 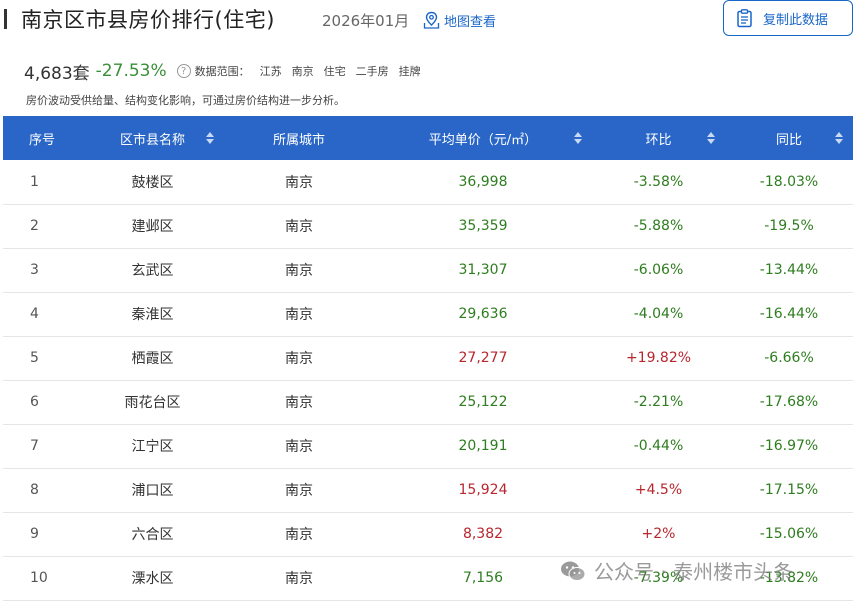 What do you see at coordinates (428, 182) in the screenshot?
I see `table-row: 1 鼓楼区 南京 36,998 -3.58% -18.03%` at bounding box center [428, 182].